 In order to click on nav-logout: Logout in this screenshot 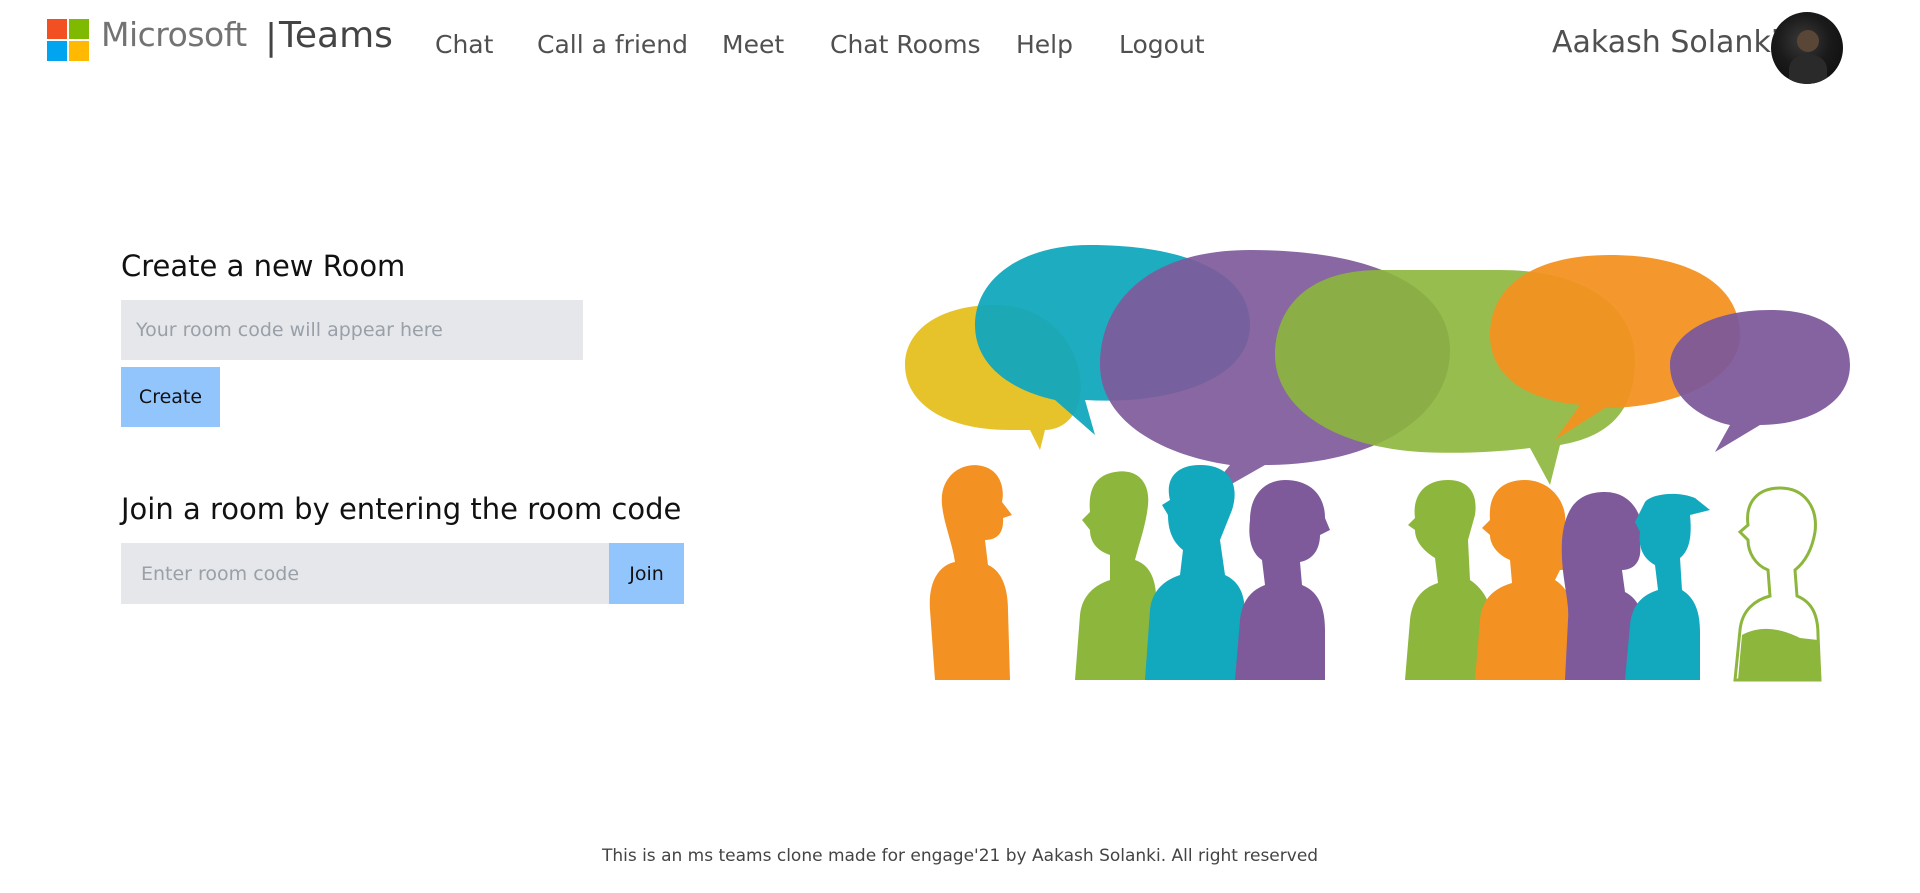, I will do `click(1162, 44)`.